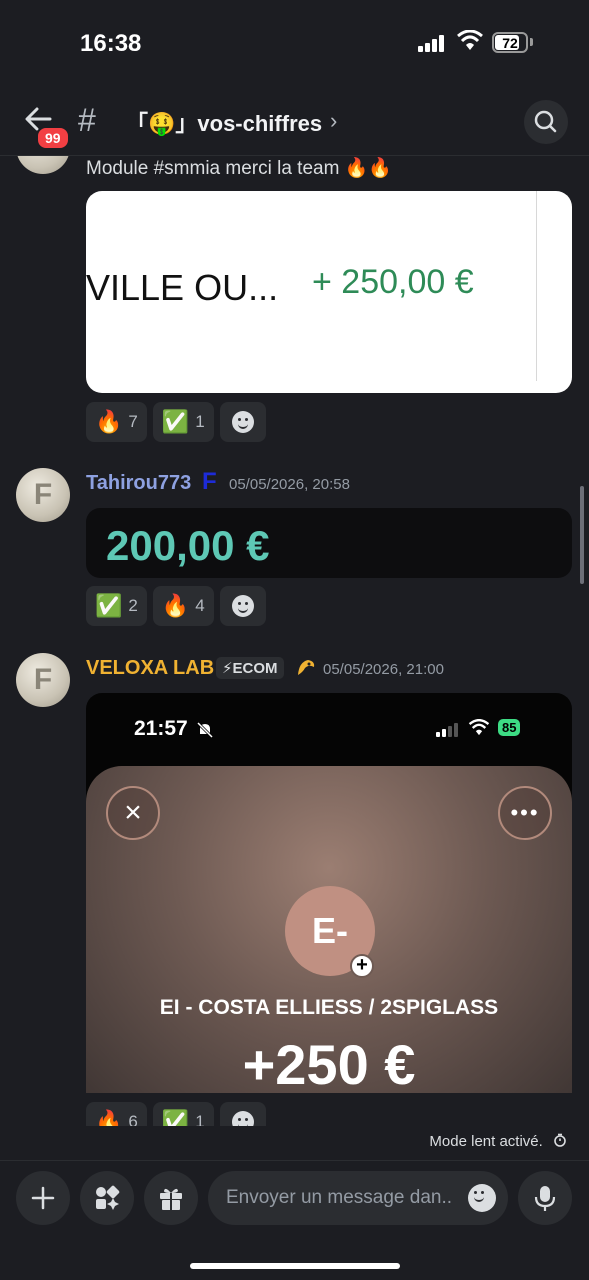 This screenshot has width=589, height=1280. What do you see at coordinates (560, 1140) in the screenshot?
I see `stopwatch-icon` at bounding box center [560, 1140].